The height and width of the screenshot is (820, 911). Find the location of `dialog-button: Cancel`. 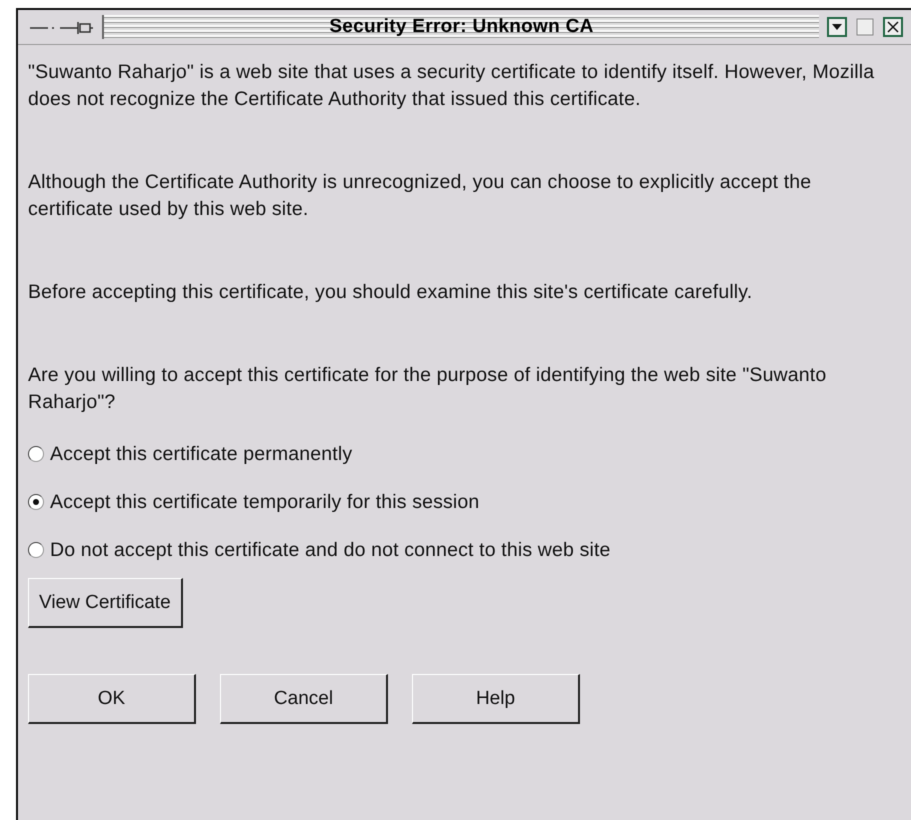

dialog-button: Cancel is located at coordinates (304, 699).